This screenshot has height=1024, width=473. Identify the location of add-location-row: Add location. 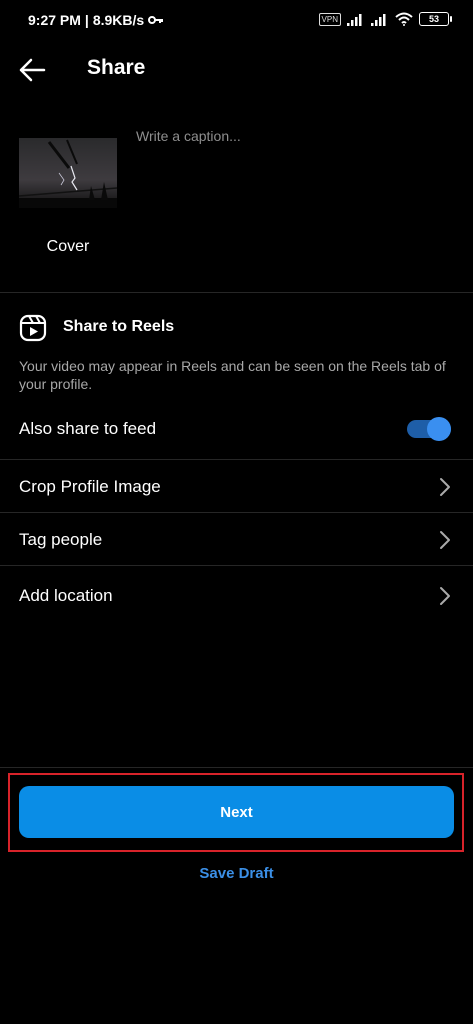
(236, 596).